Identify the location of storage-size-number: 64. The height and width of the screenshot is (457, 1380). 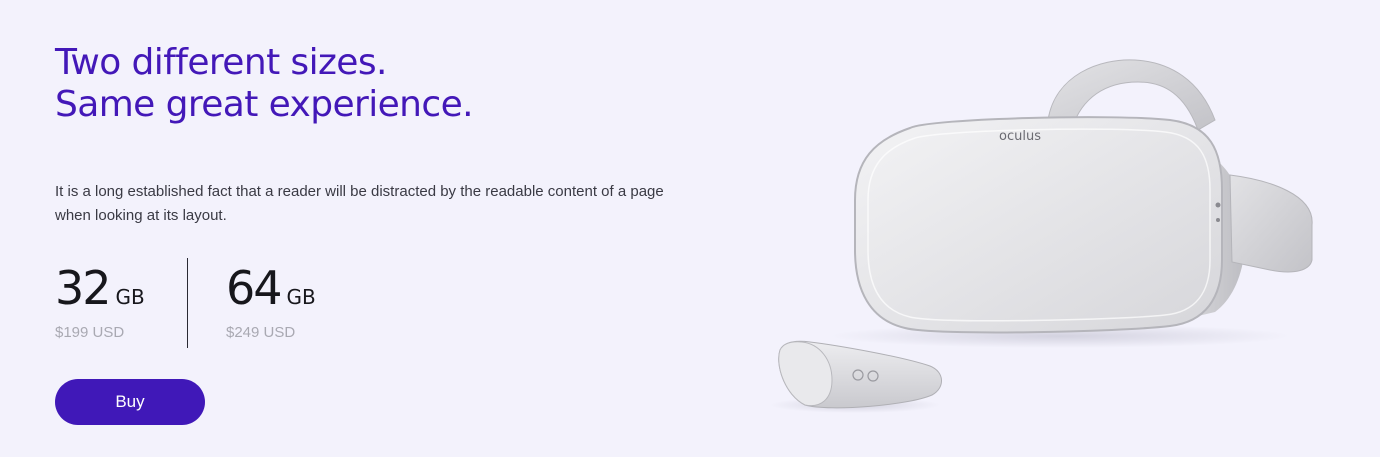
(254, 288).